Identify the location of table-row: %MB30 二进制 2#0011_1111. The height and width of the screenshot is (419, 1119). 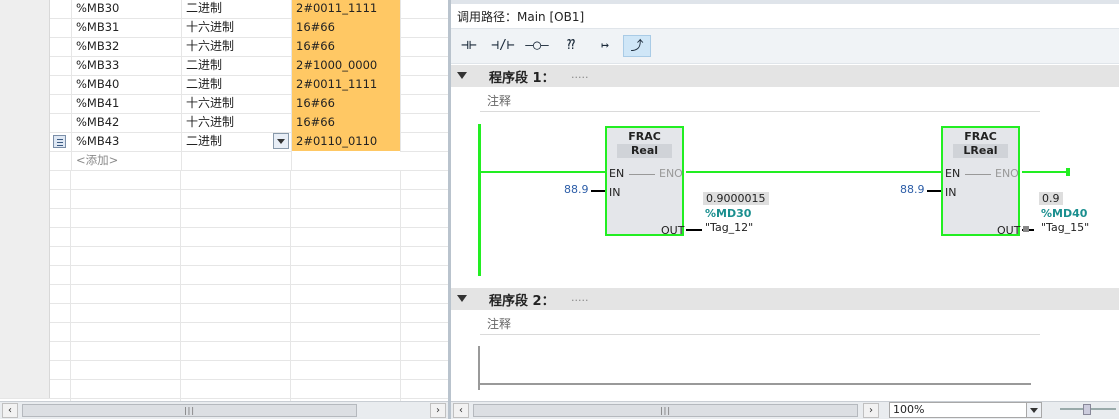
(224, 9).